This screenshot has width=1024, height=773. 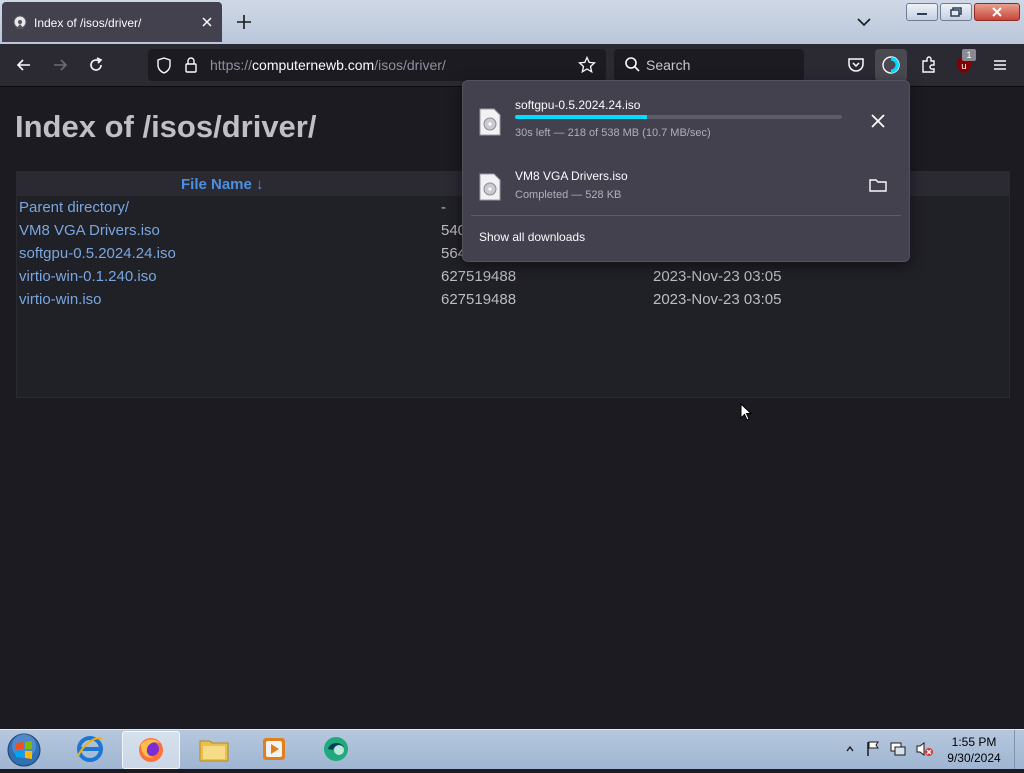 What do you see at coordinates (89, 230) in the screenshot?
I see `file-link: VM8 VGA Drivers.iso` at bounding box center [89, 230].